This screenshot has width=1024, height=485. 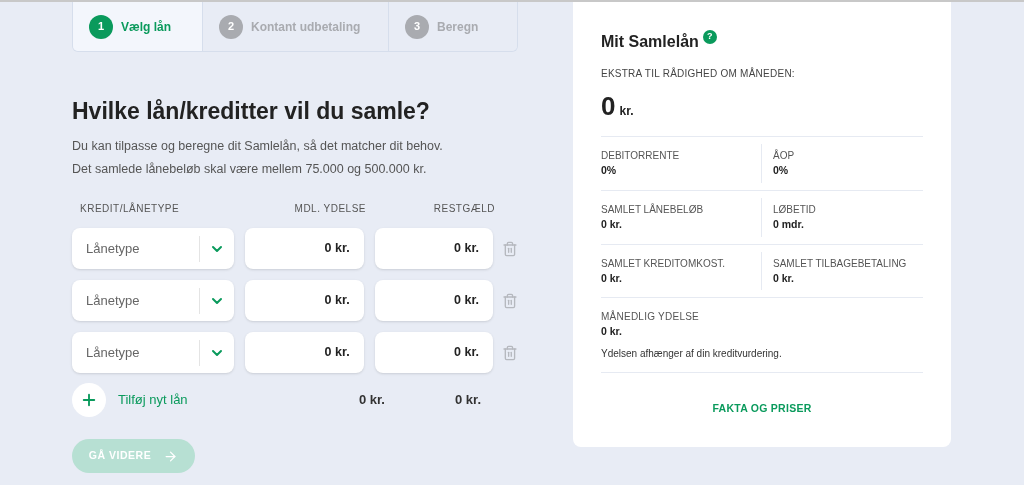 What do you see at coordinates (698, 73) in the screenshot?
I see `extra-label: EKSTRA TIL RÅDIGHED OM MÅNEDEN:` at bounding box center [698, 73].